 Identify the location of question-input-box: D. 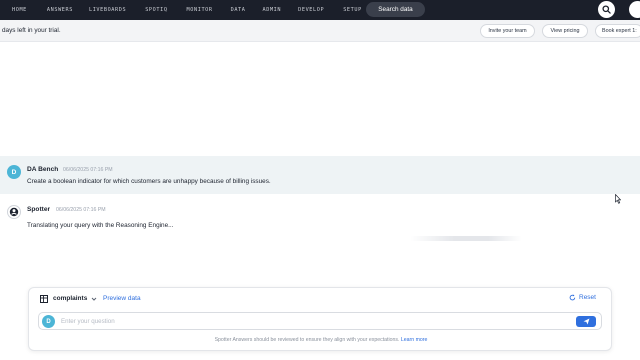
(320, 321).